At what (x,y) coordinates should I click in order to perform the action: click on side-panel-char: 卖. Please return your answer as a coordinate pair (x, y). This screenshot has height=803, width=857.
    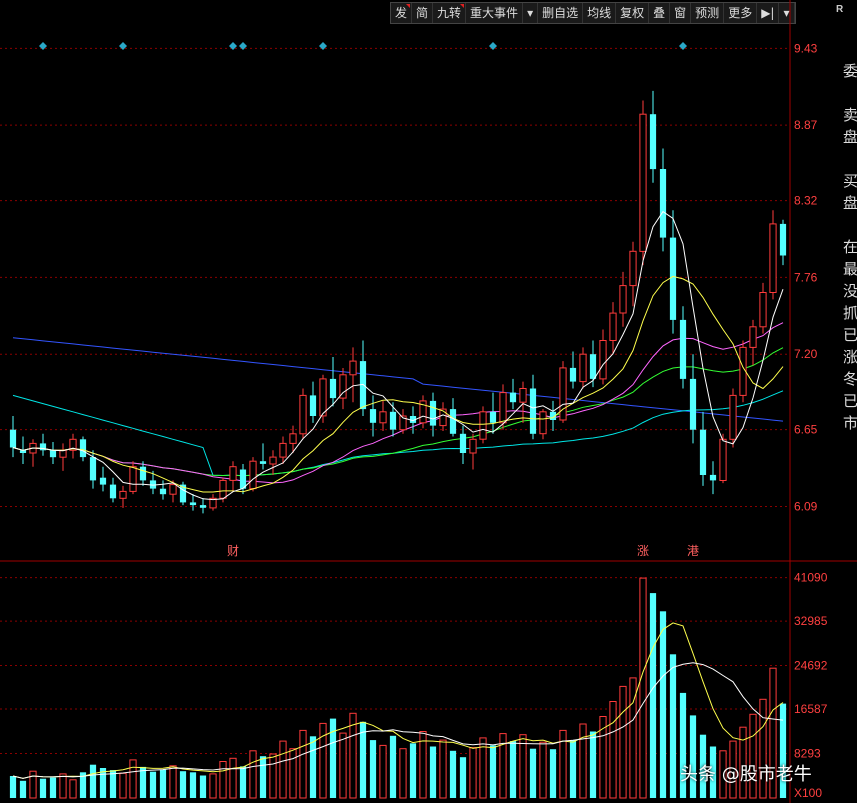
    Looking at the image, I should click on (850, 115).